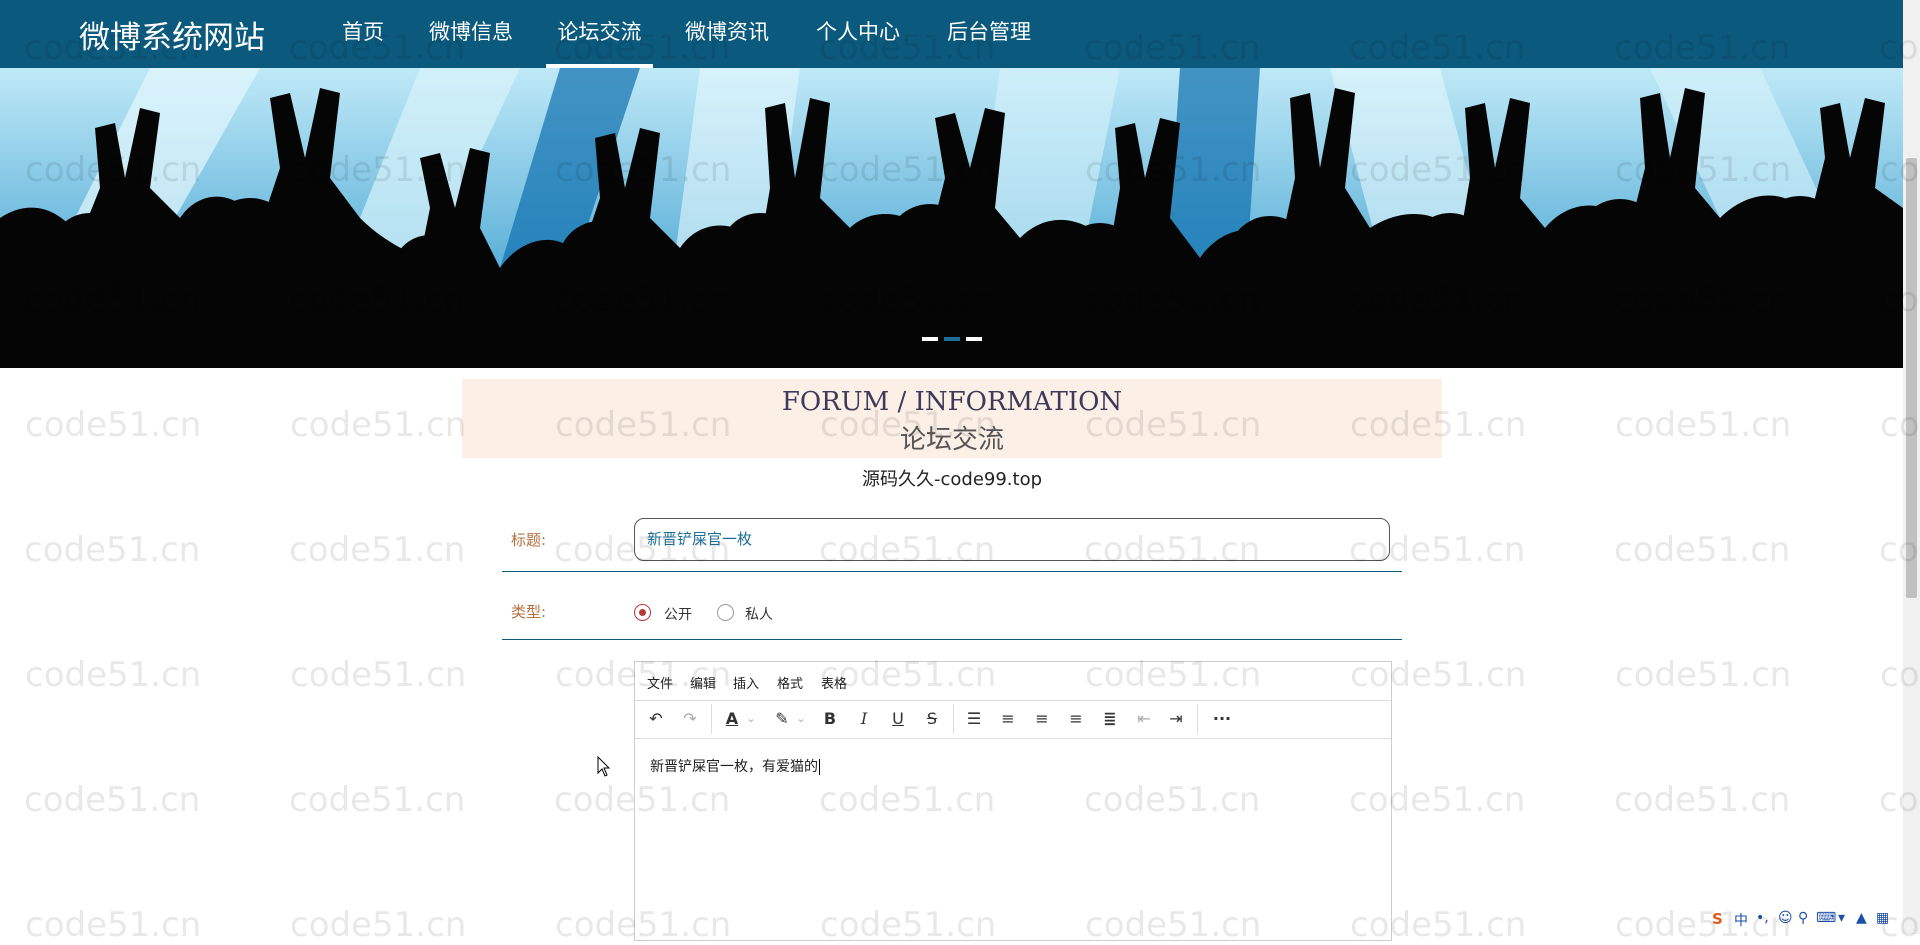  What do you see at coordinates (656, 719) in the screenshot?
I see `undo-icon: ↶` at bounding box center [656, 719].